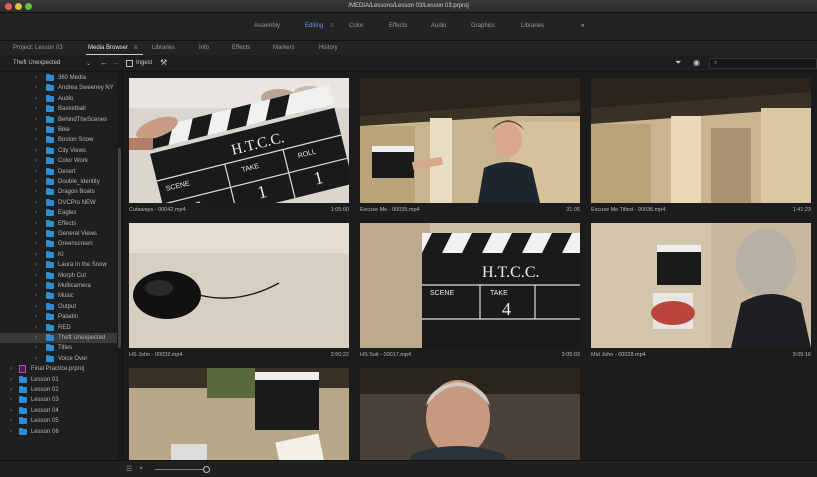 Image resolution: width=817 pixels, height=477 pixels. Describe the element at coordinates (58, 411) in the screenshot. I see `tree-lesson-row: › Lesson 04` at that location.